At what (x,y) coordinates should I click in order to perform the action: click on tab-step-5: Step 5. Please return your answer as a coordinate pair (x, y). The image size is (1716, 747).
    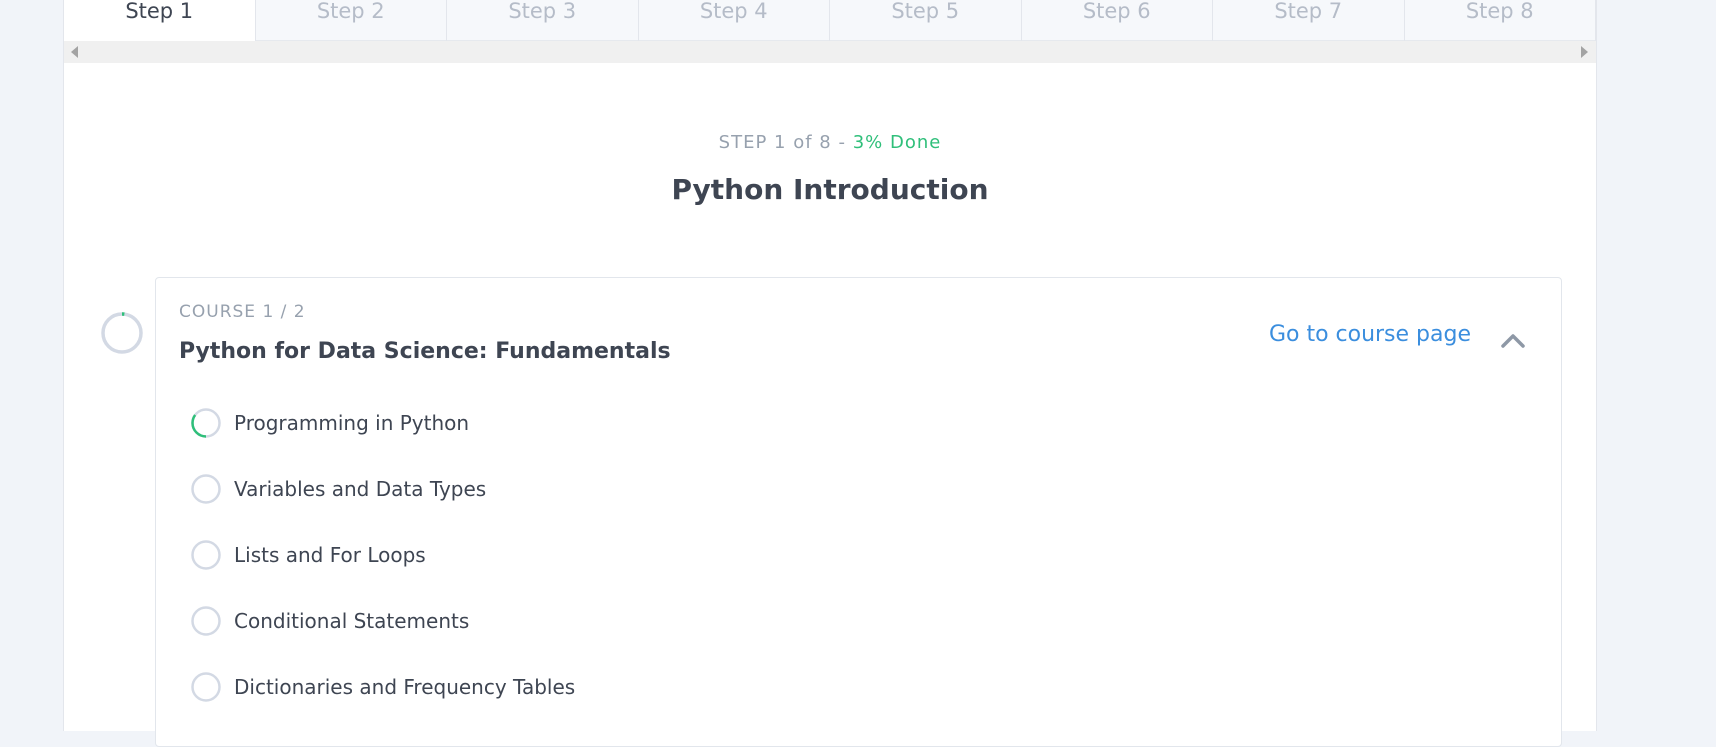
    Looking at the image, I should click on (926, 20).